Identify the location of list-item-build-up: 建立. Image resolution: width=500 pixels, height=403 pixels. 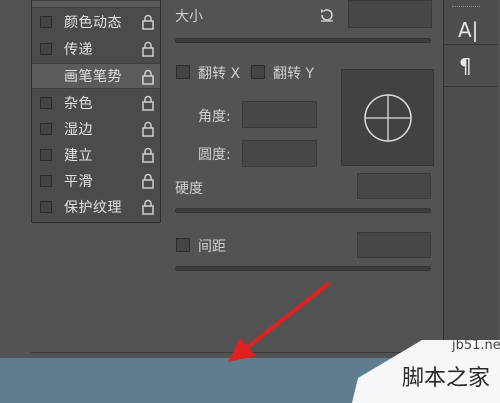
(96, 155).